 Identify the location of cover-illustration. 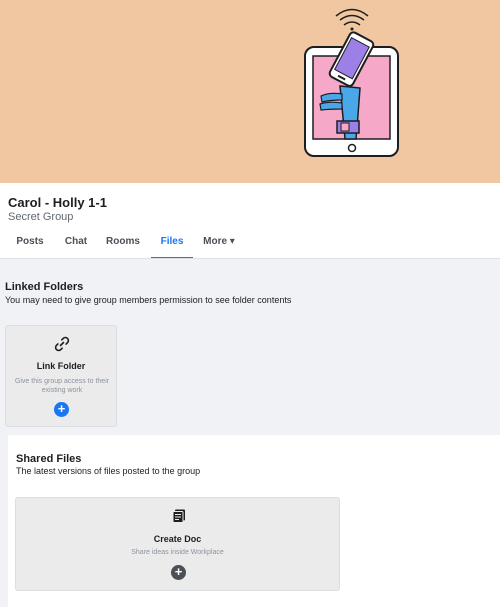
(351, 82).